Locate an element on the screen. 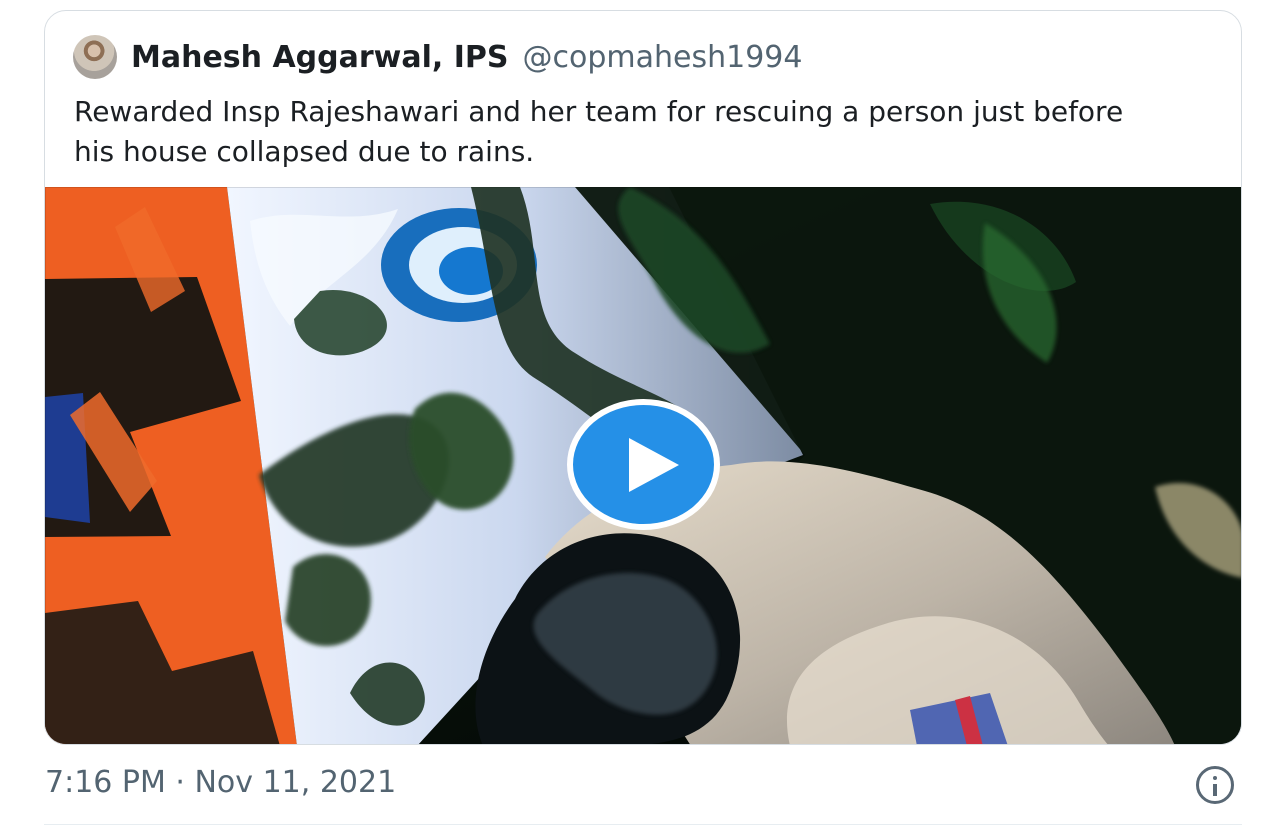  tweet-timestamp-link: 7:16 PM · Nov 11, 2021 is located at coordinates (220, 782).